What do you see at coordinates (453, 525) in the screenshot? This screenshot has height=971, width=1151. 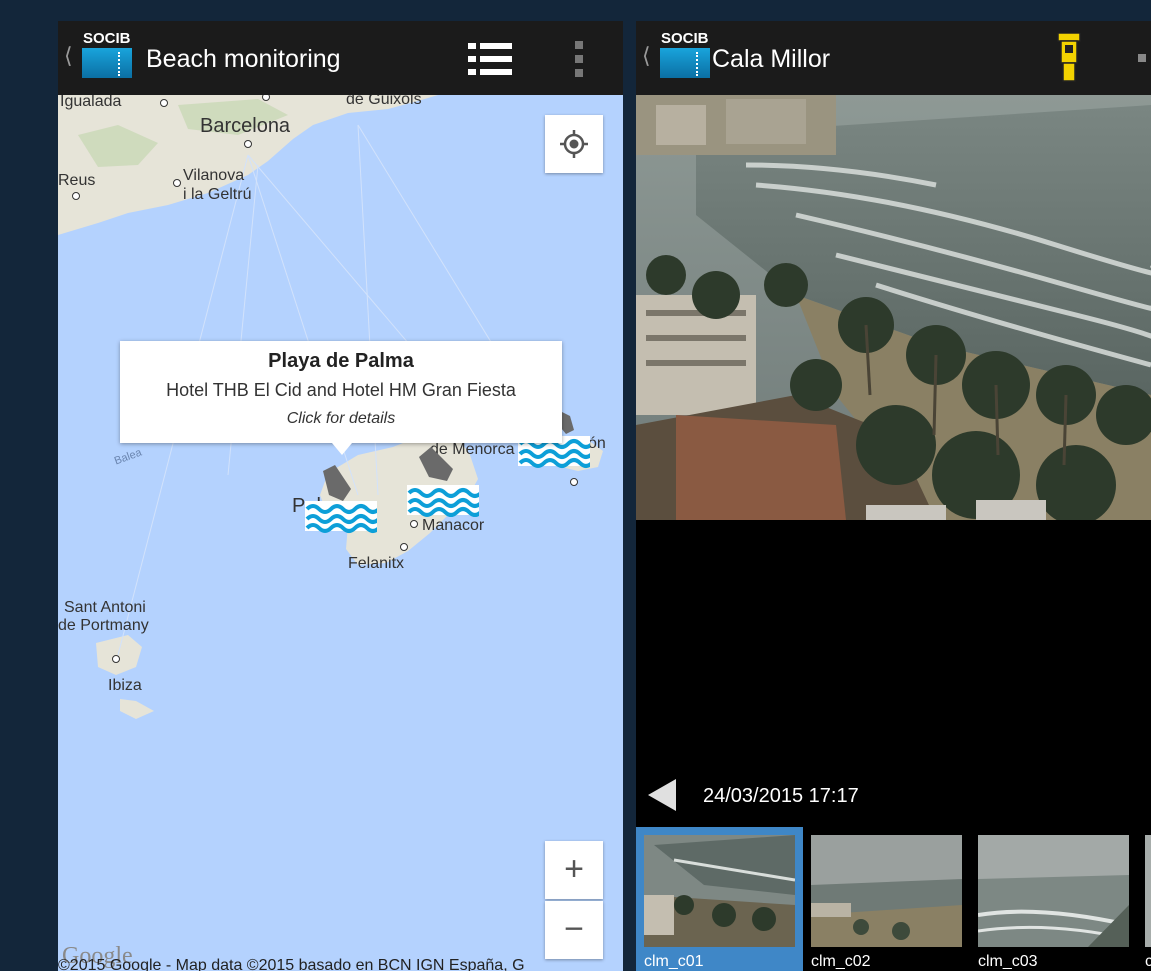 I see `map-label-manacor: Manacor` at bounding box center [453, 525].